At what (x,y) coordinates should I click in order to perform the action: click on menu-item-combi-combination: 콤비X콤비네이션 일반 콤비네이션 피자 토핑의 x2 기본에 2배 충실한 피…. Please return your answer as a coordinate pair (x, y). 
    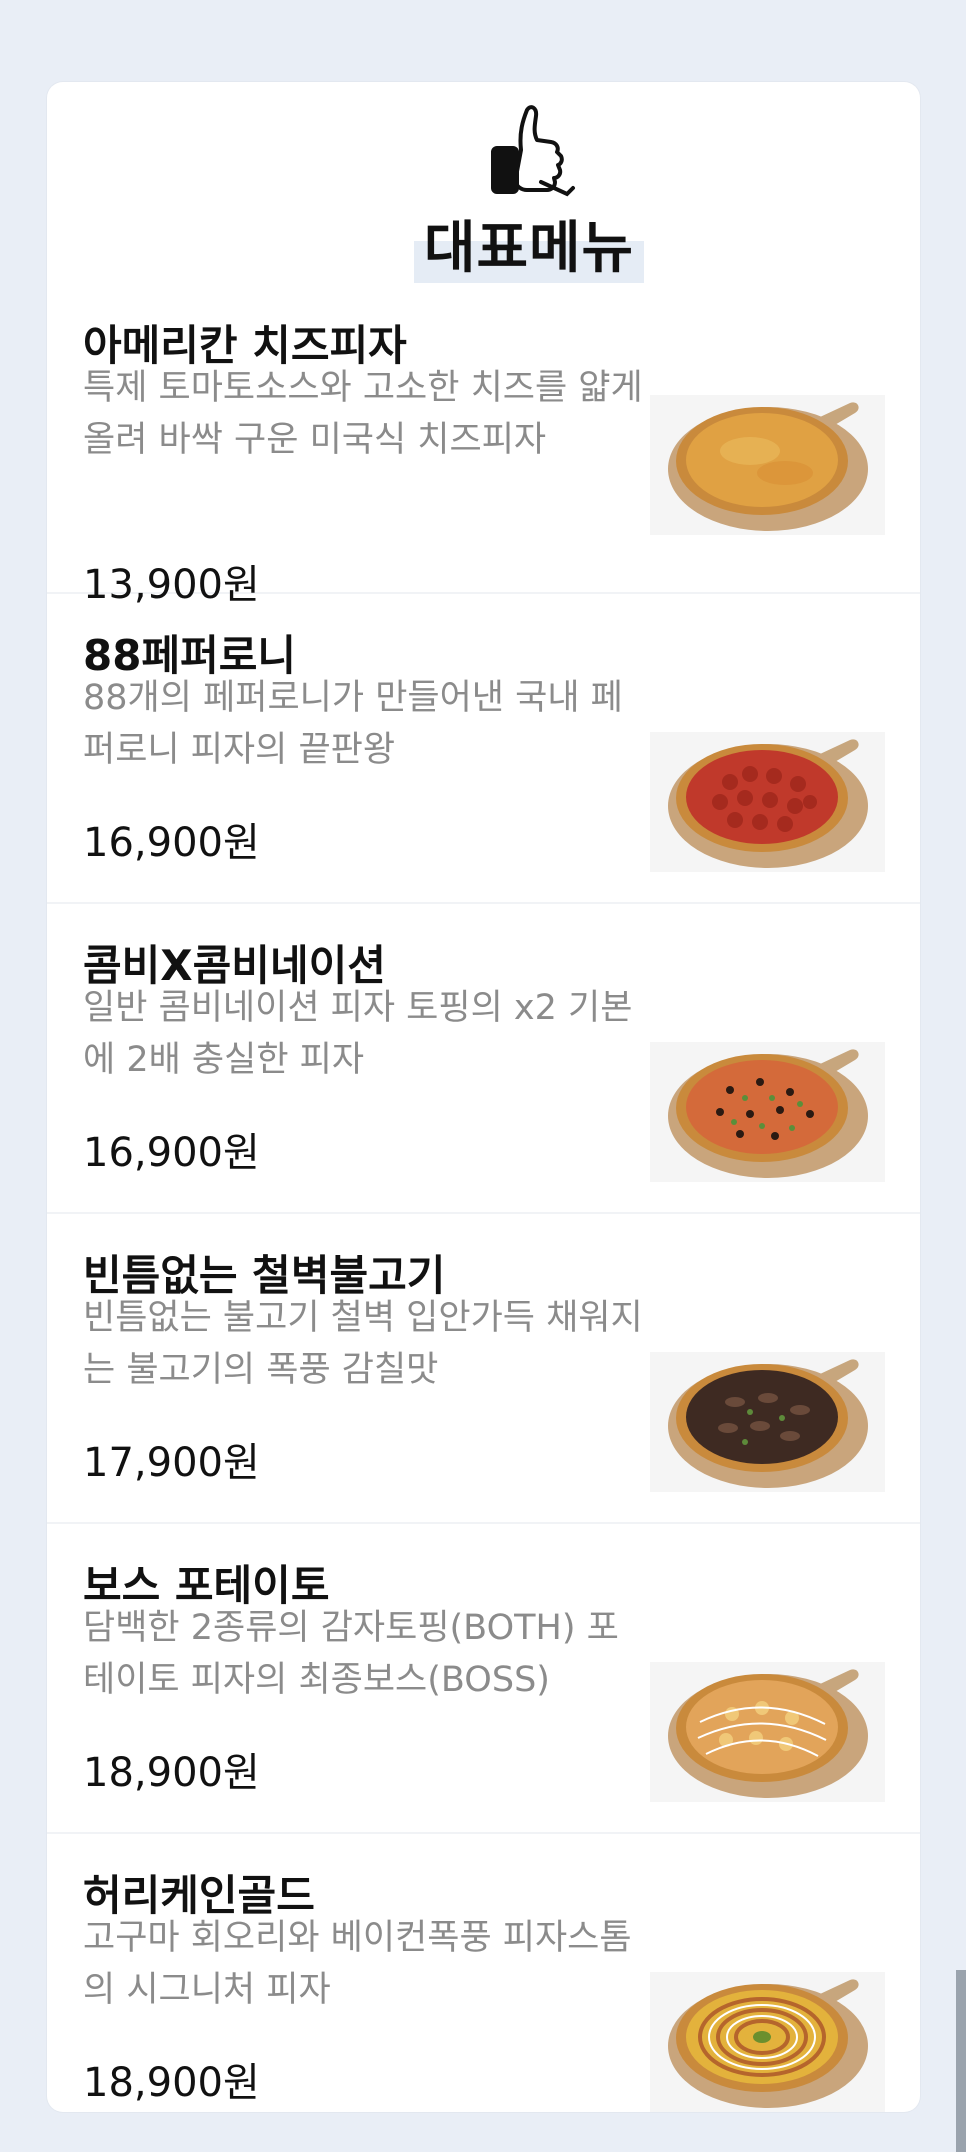
    Looking at the image, I should click on (483, 1058).